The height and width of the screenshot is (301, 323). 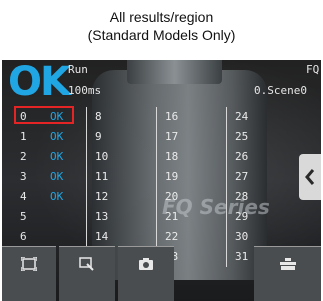 I want to click on region-number: 20, so click(x=172, y=196).